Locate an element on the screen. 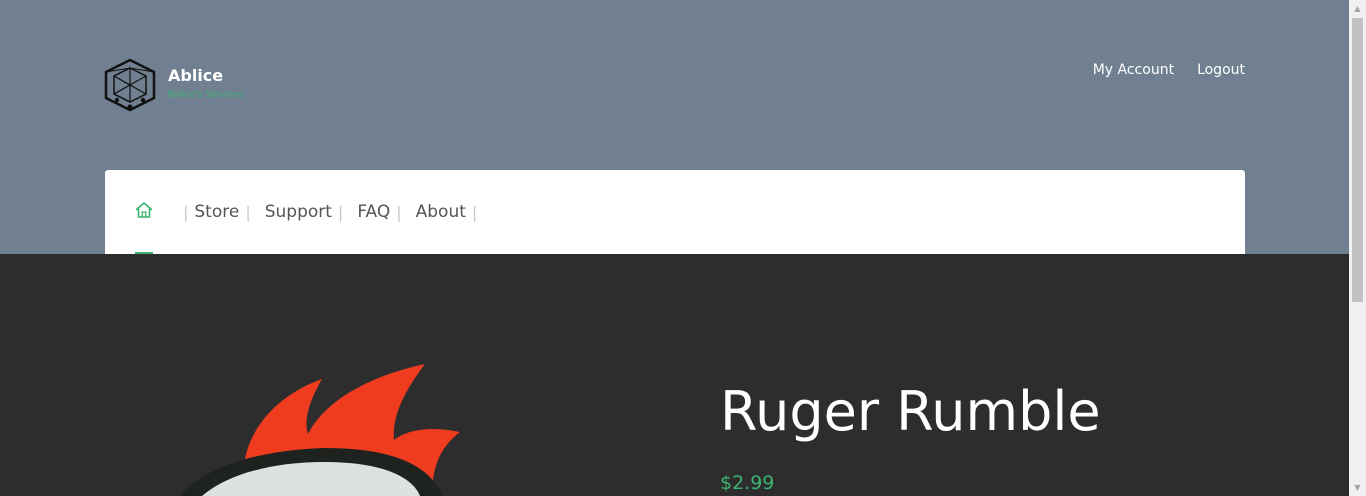 This screenshot has height=496, width=1366. brand-name: Ablice is located at coordinates (196, 75).